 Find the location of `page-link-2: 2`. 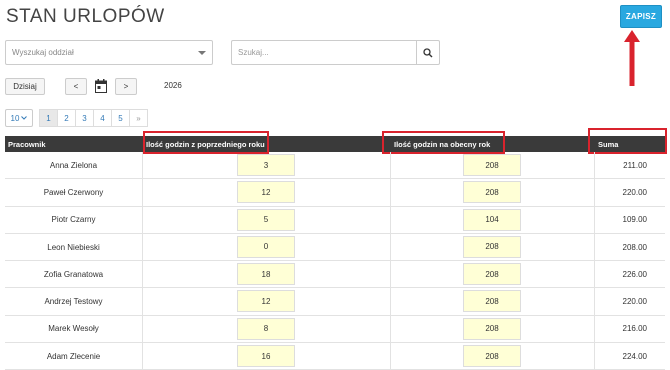

page-link-2: 2 is located at coordinates (66, 118).